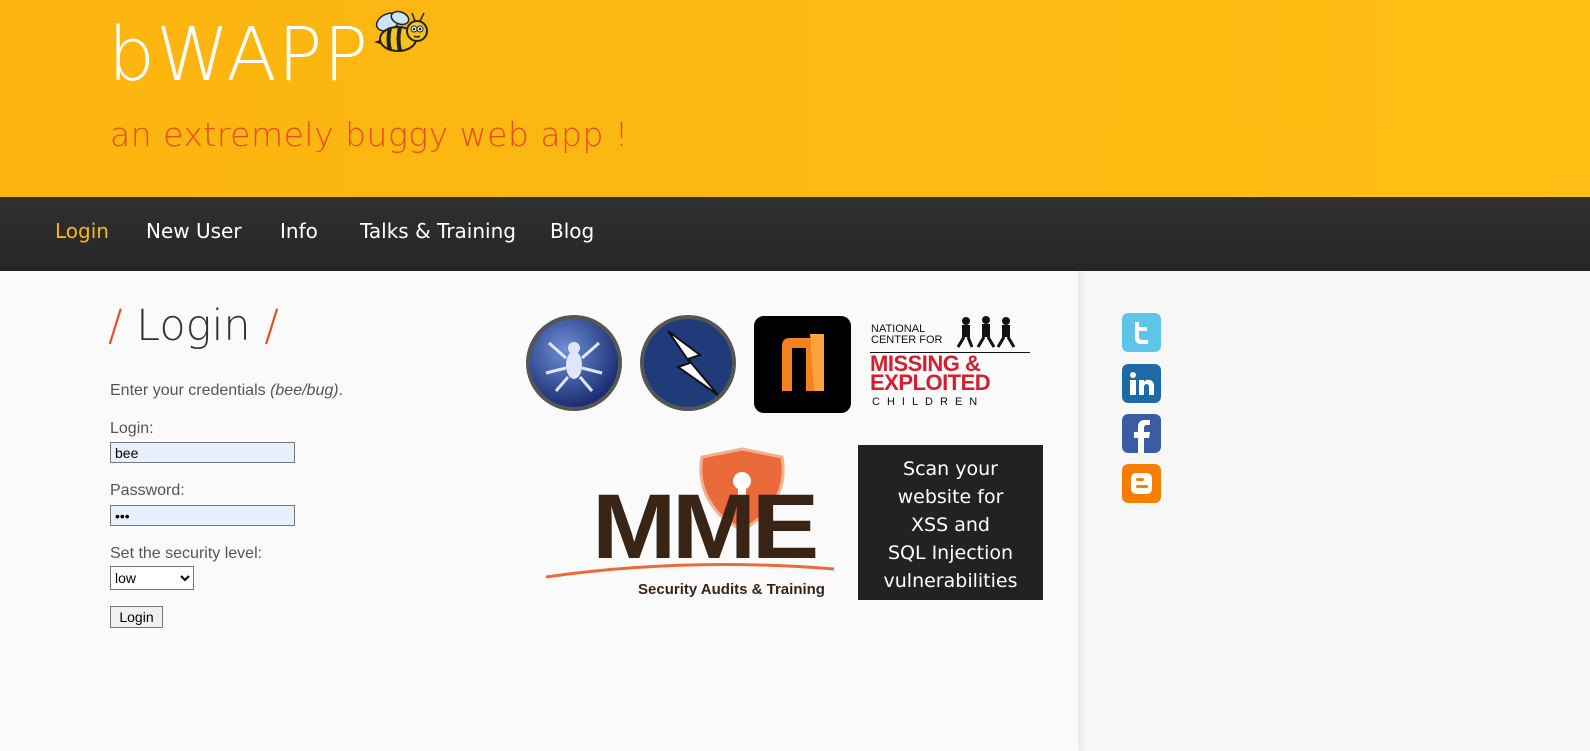 The height and width of the screenshot is (751, 1590). I want to click on blogger-icon, so click(1141, 483).